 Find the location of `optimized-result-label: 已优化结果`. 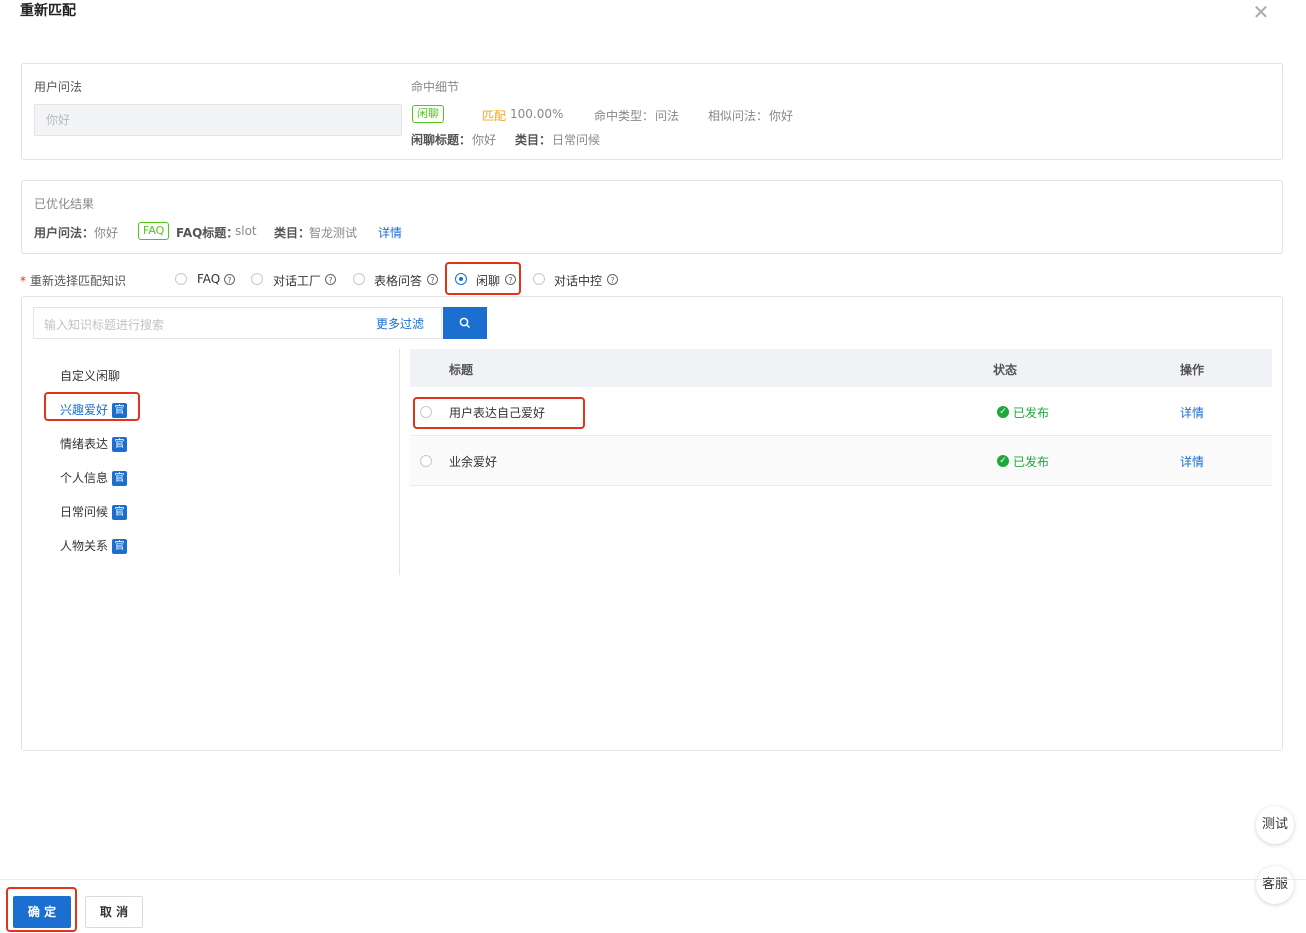

optimized-result-label: 已优化结果 is located at coordinates (64, 204).